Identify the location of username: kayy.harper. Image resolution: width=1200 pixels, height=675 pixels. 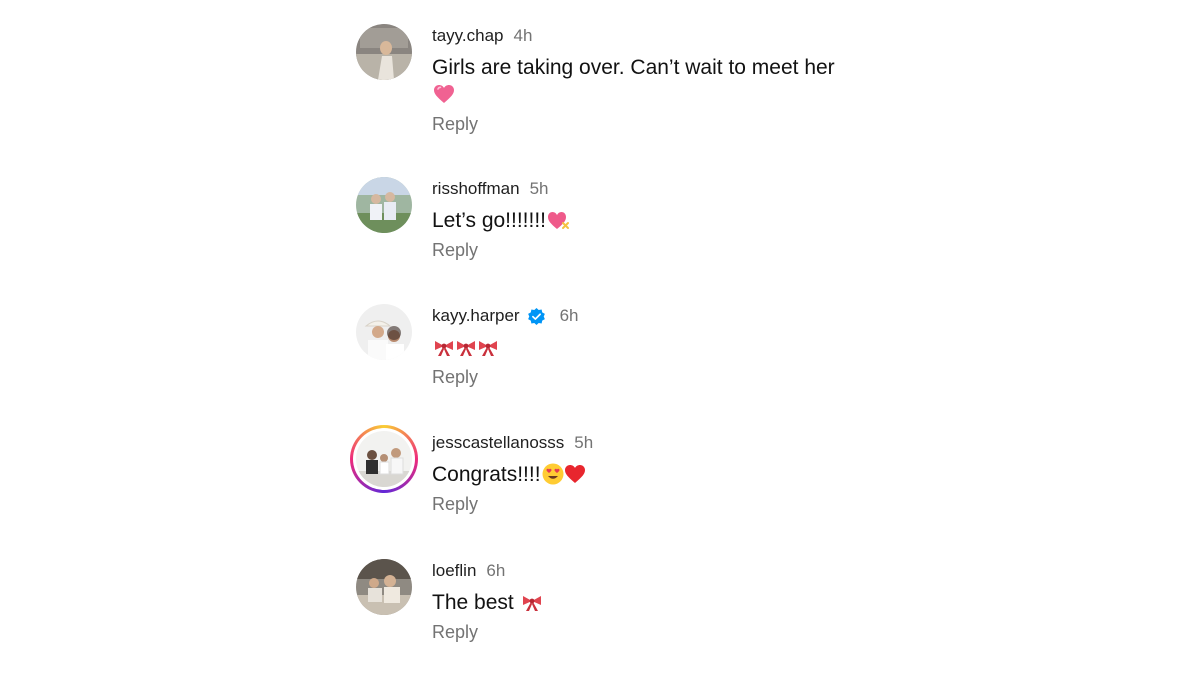
(476, 316).